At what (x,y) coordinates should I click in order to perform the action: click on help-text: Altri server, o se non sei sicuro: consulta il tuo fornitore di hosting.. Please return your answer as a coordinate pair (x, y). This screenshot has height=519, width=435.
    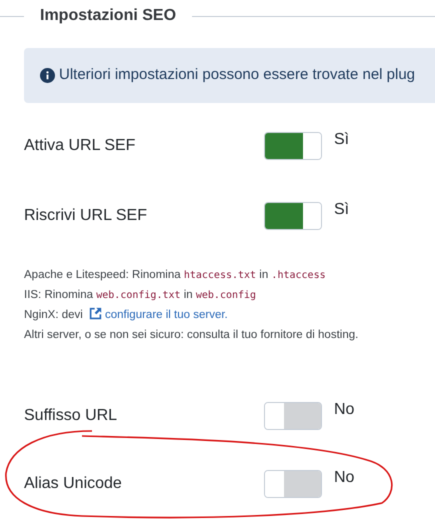
    Looking at the image, I should click on (192, 335).